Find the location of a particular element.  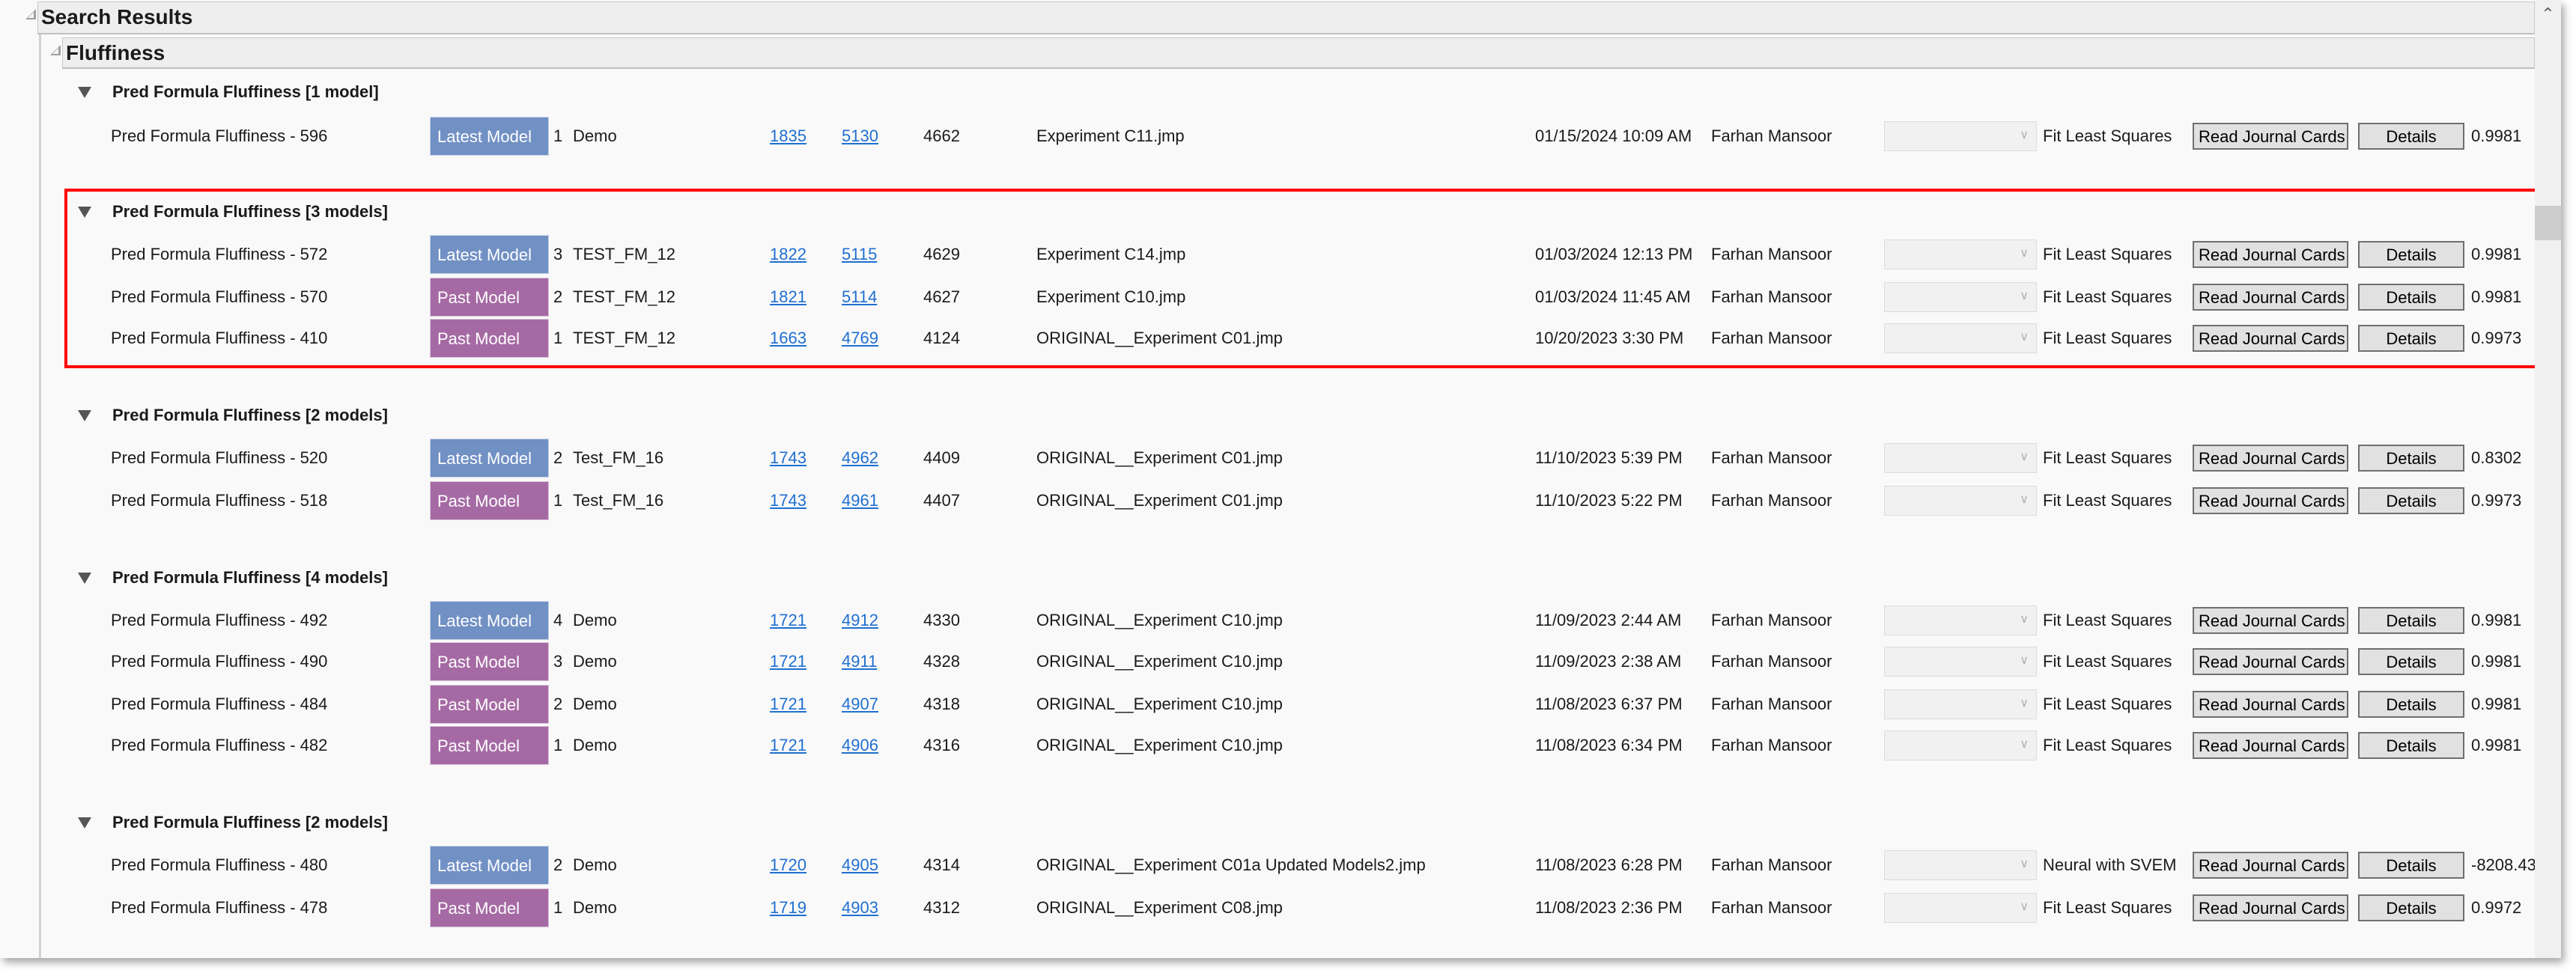

project-name: TEST_FM_12 is located at coordinates (624, 254).